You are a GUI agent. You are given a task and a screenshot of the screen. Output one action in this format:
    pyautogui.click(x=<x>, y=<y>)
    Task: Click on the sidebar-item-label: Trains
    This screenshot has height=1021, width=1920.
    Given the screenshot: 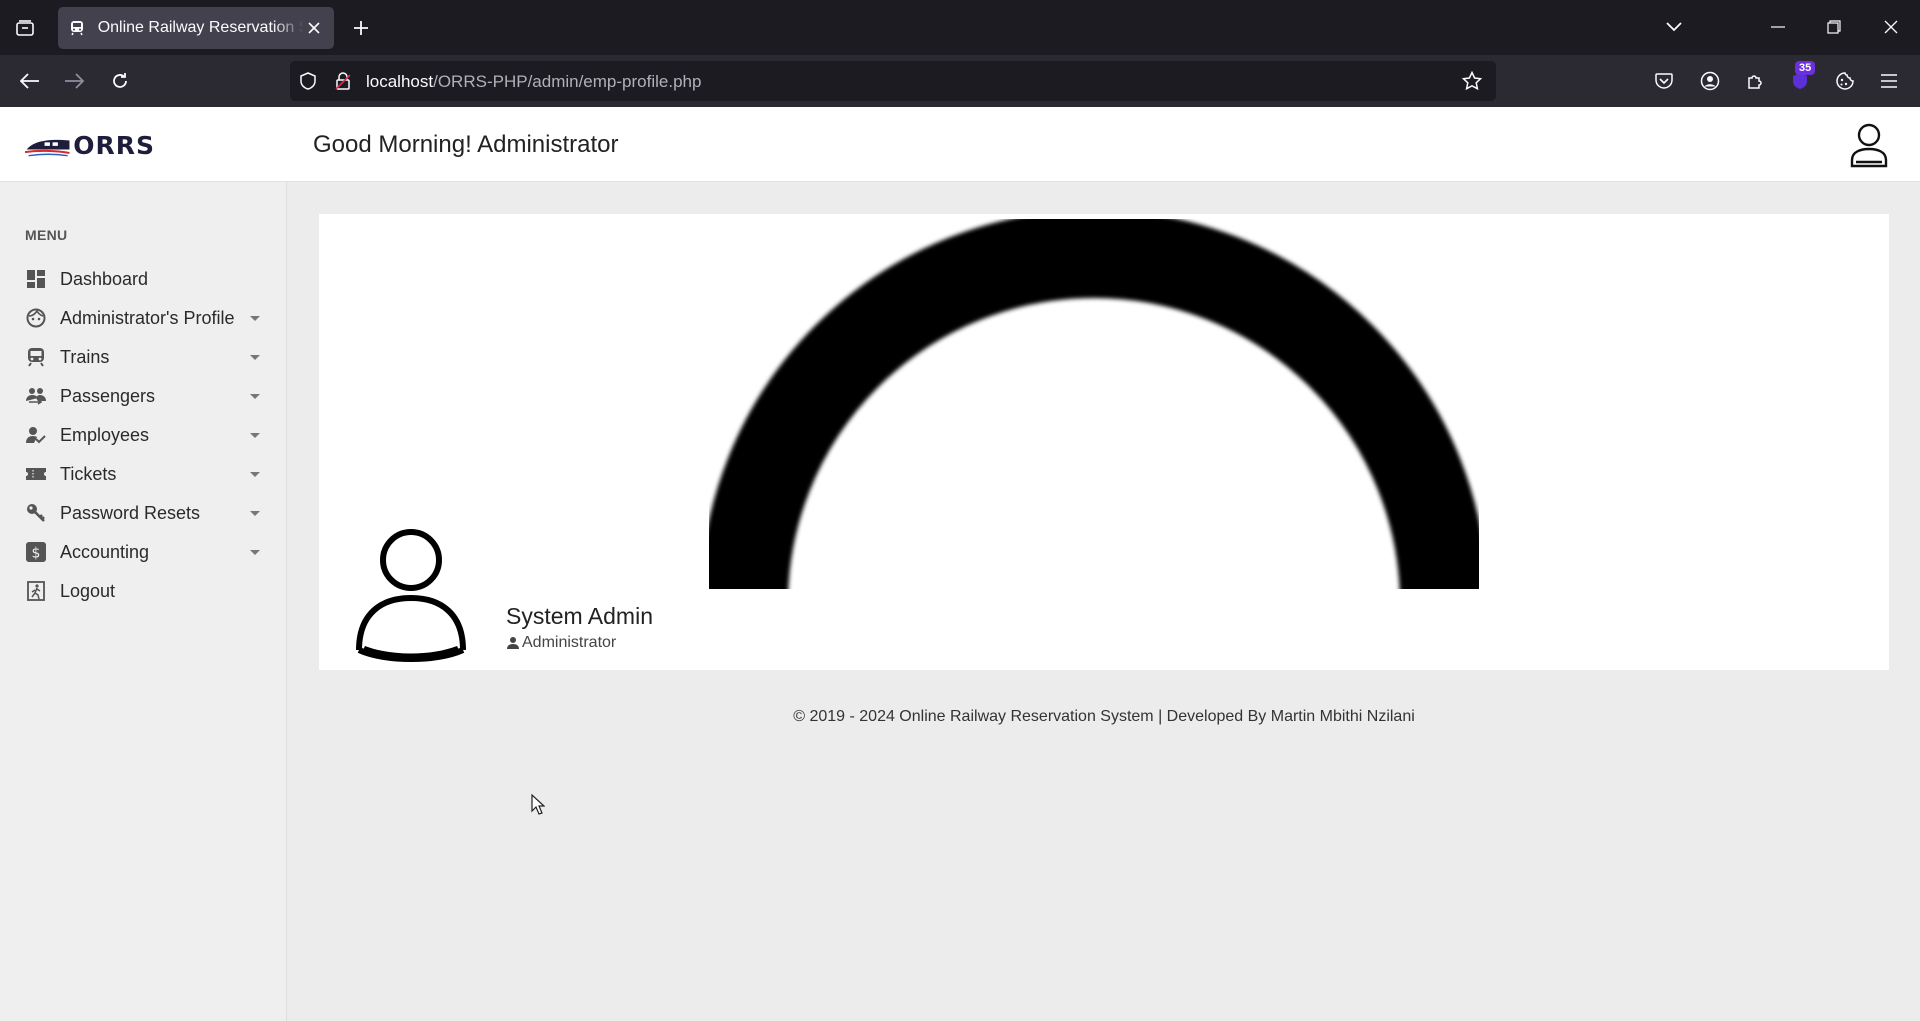 What is the action you would take?
    pyautogui.click(x=85, y=356)
    